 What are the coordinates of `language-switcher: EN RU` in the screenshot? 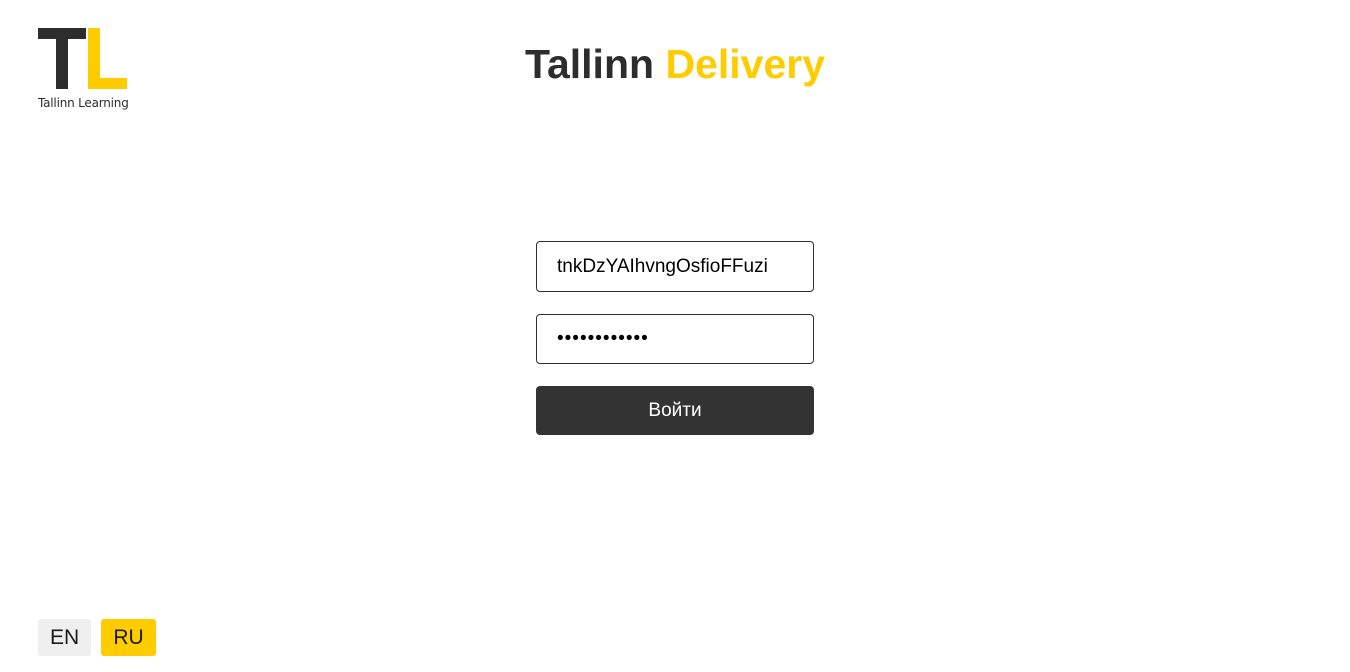 It's located at (97, 637).